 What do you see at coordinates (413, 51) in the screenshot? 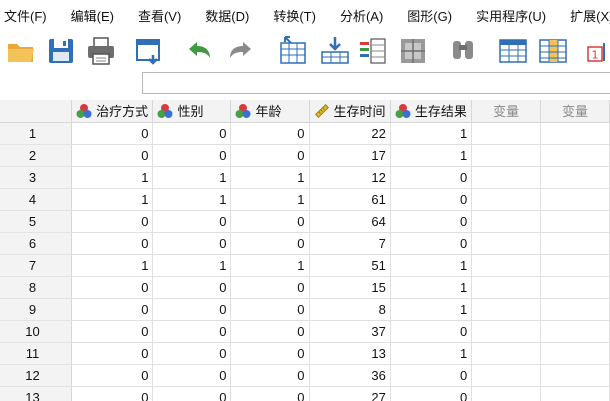
I see `split-file-button` at bounding box center [413, 51].